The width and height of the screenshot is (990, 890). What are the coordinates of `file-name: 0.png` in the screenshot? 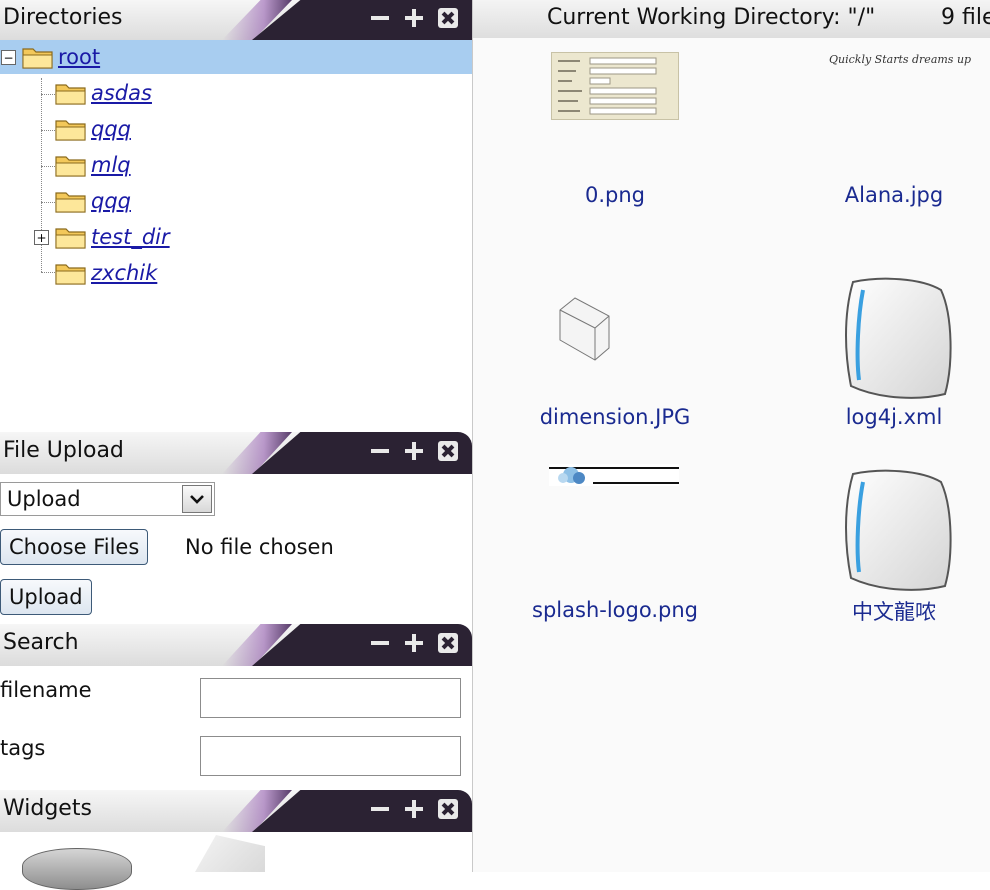 It's located at (615, 195).